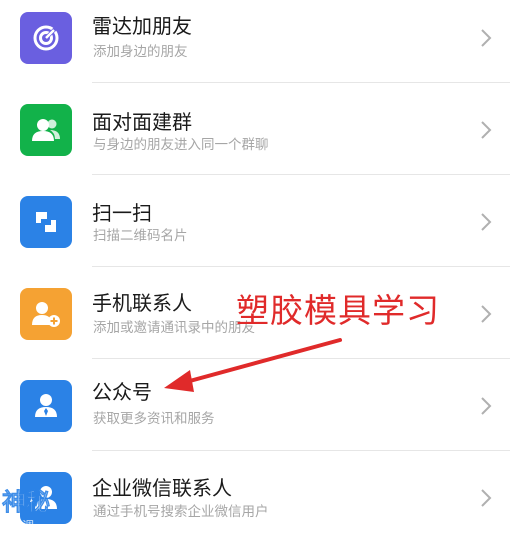 This screenshot has width=510, height=535. I want to click on item-subtitle: 扫描二维码名片, so click(140, 236).